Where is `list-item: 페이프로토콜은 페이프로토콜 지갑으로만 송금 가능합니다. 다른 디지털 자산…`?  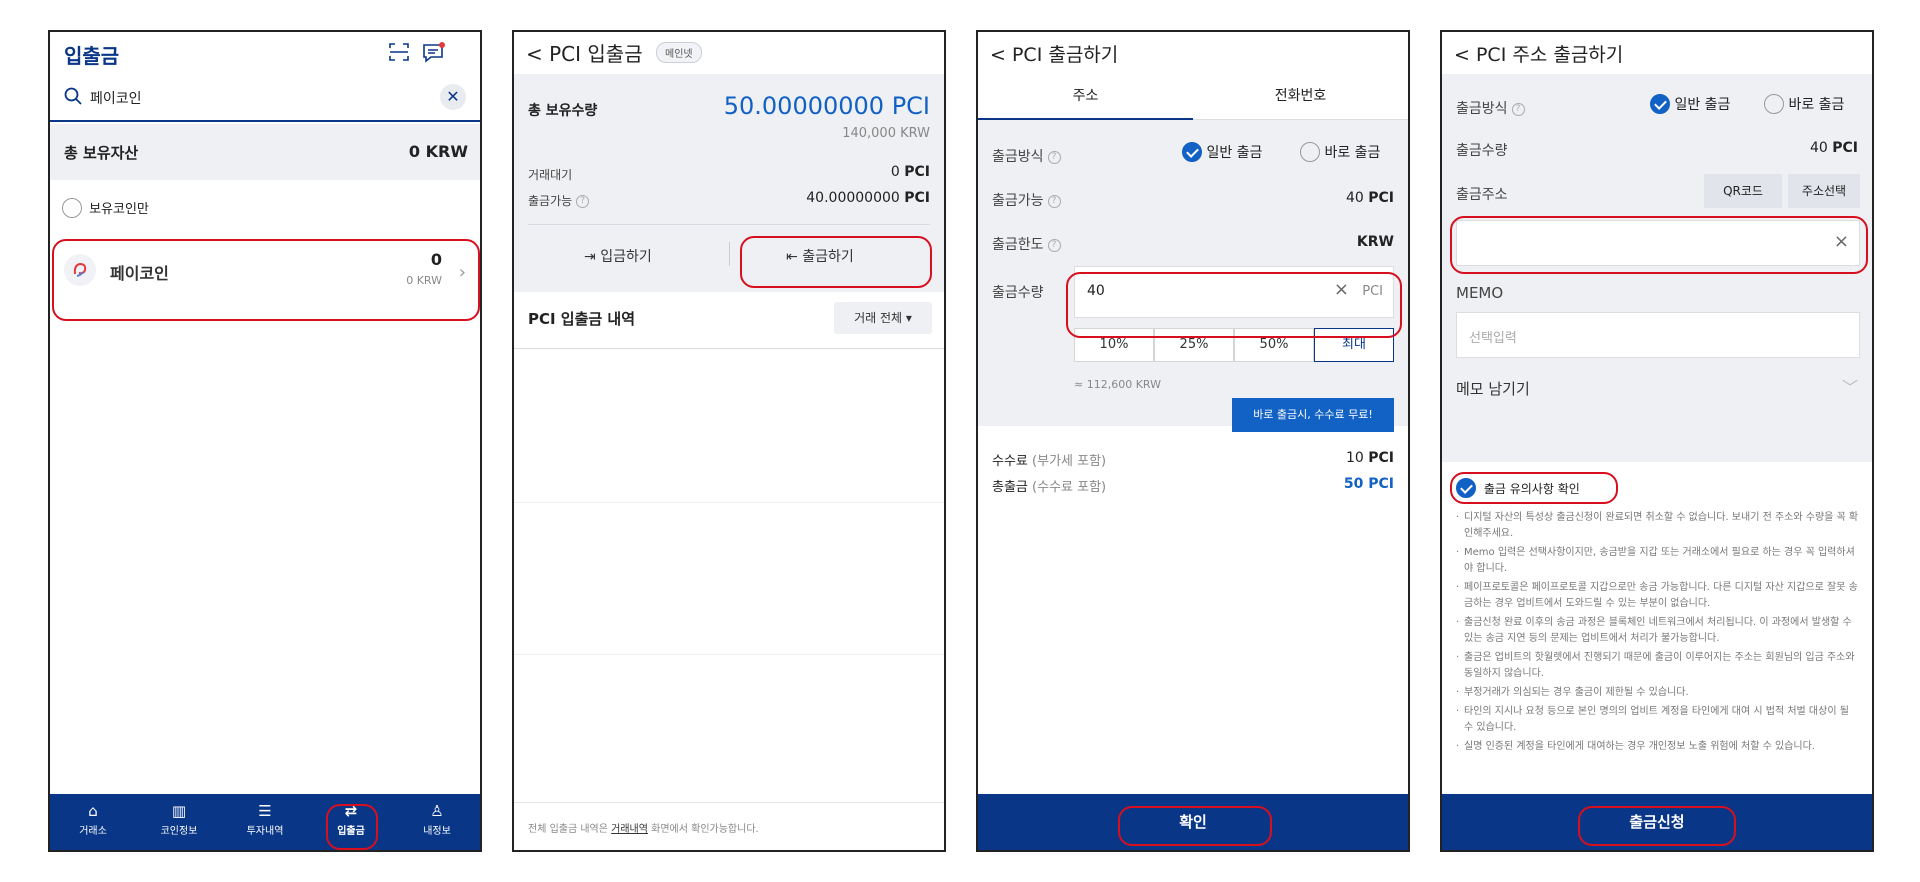 list-item: 페이프로토콜은 페이프로토콜 지갑으로만 송금 가능합니다. 다른 디지털 자산… is located at coordinates (1658, 596).